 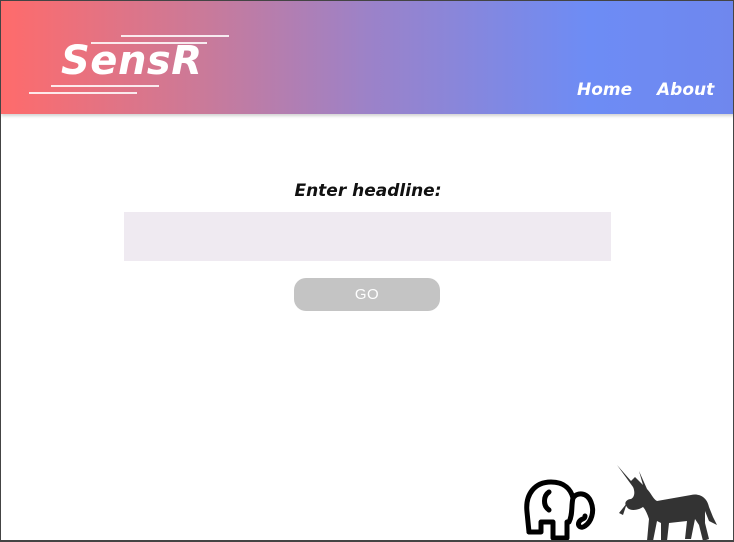 What do you see at coordinates (367, 236) in the screenshot?
I see `headline-input` at bounding box center [367, 236].